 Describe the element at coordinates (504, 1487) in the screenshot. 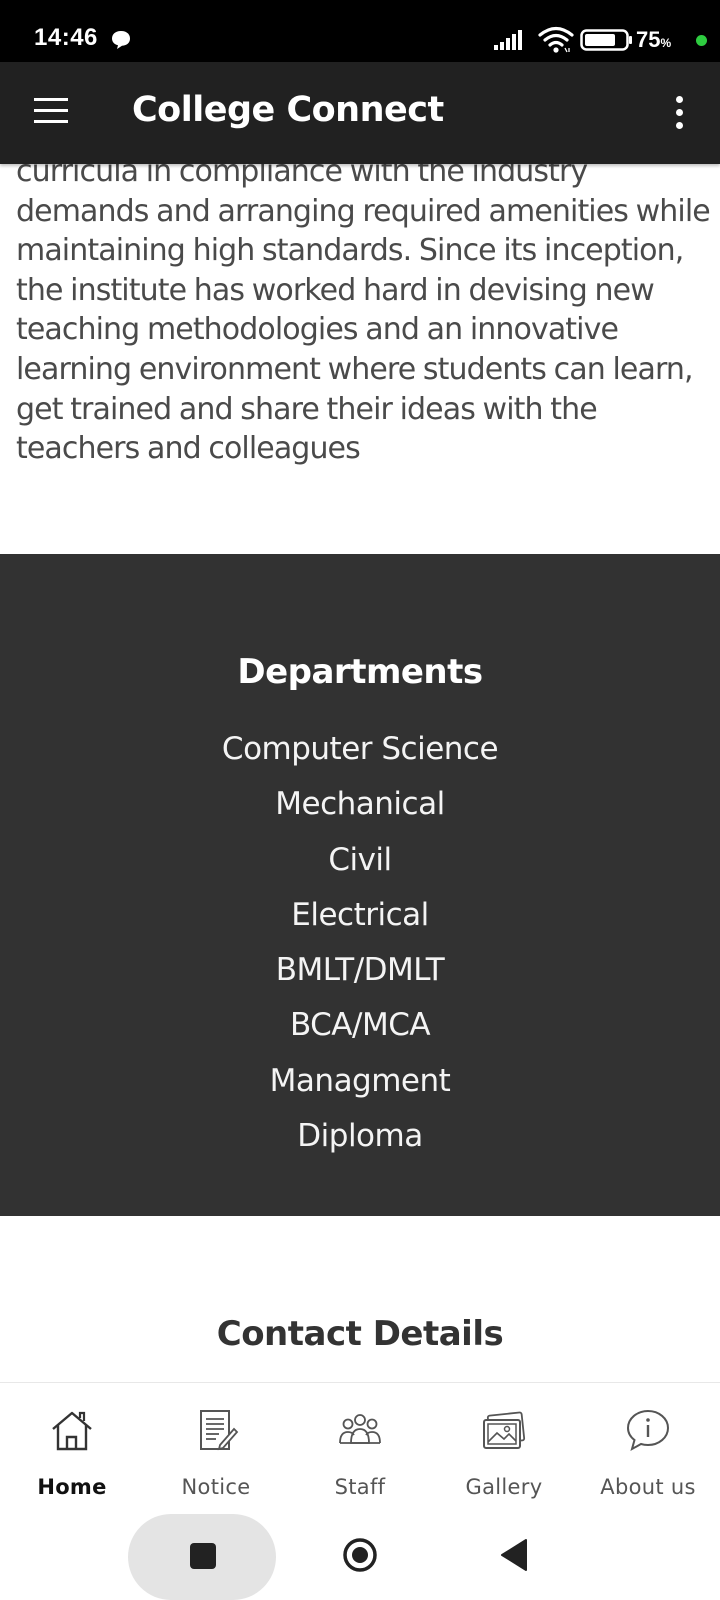

I see `nav-label-gallery: Gallery` at that location.